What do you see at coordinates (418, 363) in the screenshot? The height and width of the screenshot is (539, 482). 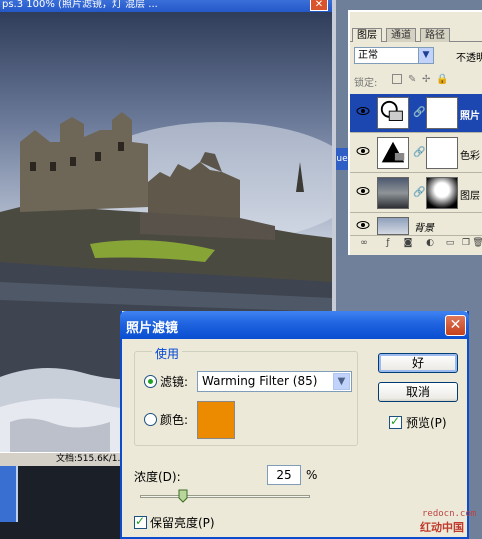 I see `ok-button: 好` at bounding box center [418, 363].